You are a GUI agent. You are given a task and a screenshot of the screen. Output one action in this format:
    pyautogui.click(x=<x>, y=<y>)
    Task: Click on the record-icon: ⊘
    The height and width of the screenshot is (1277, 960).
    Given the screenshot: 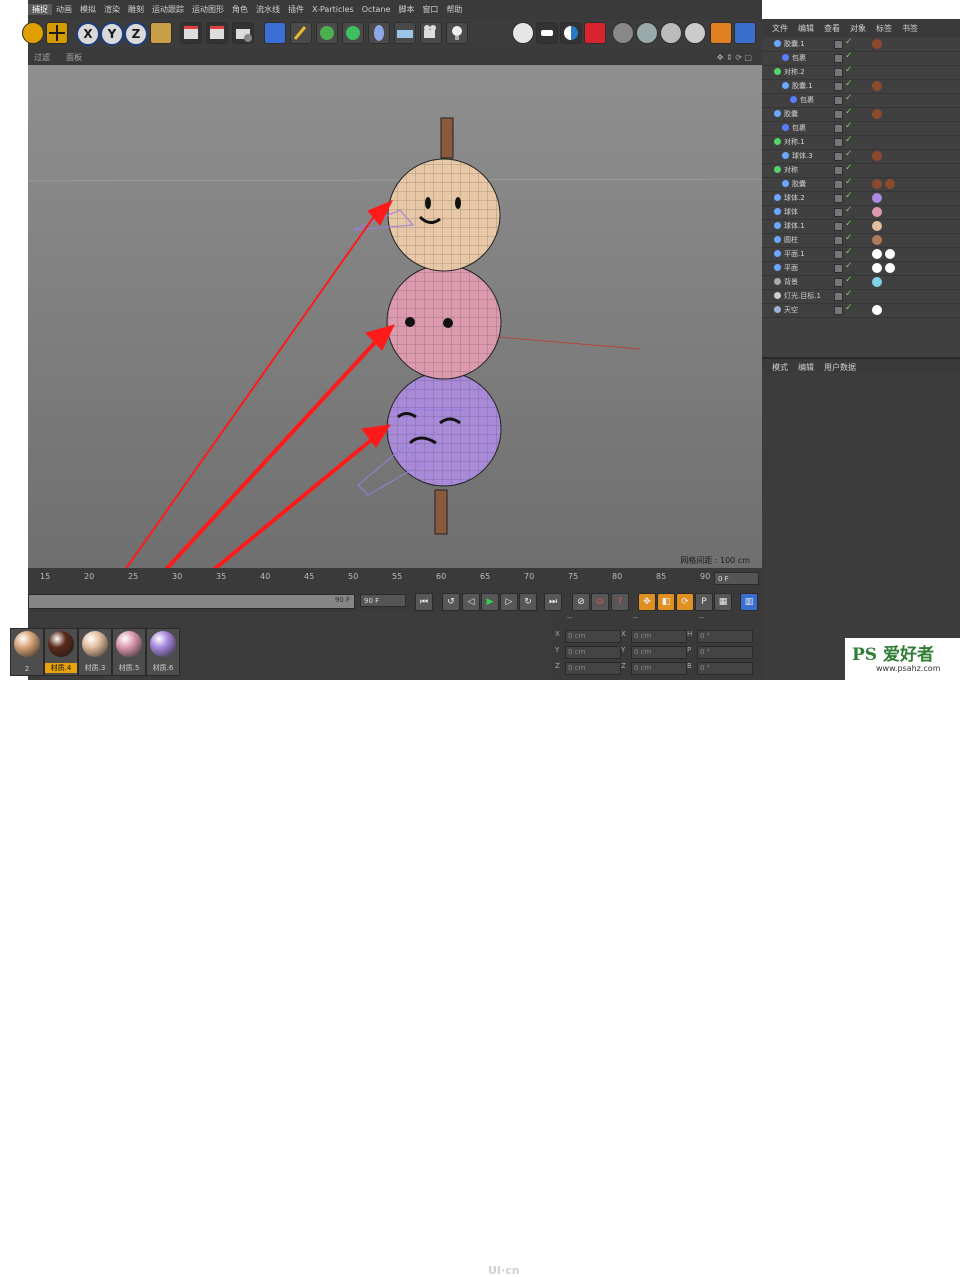 What is the action you would take?
    pyautogui.click(x=581, y=602)
    